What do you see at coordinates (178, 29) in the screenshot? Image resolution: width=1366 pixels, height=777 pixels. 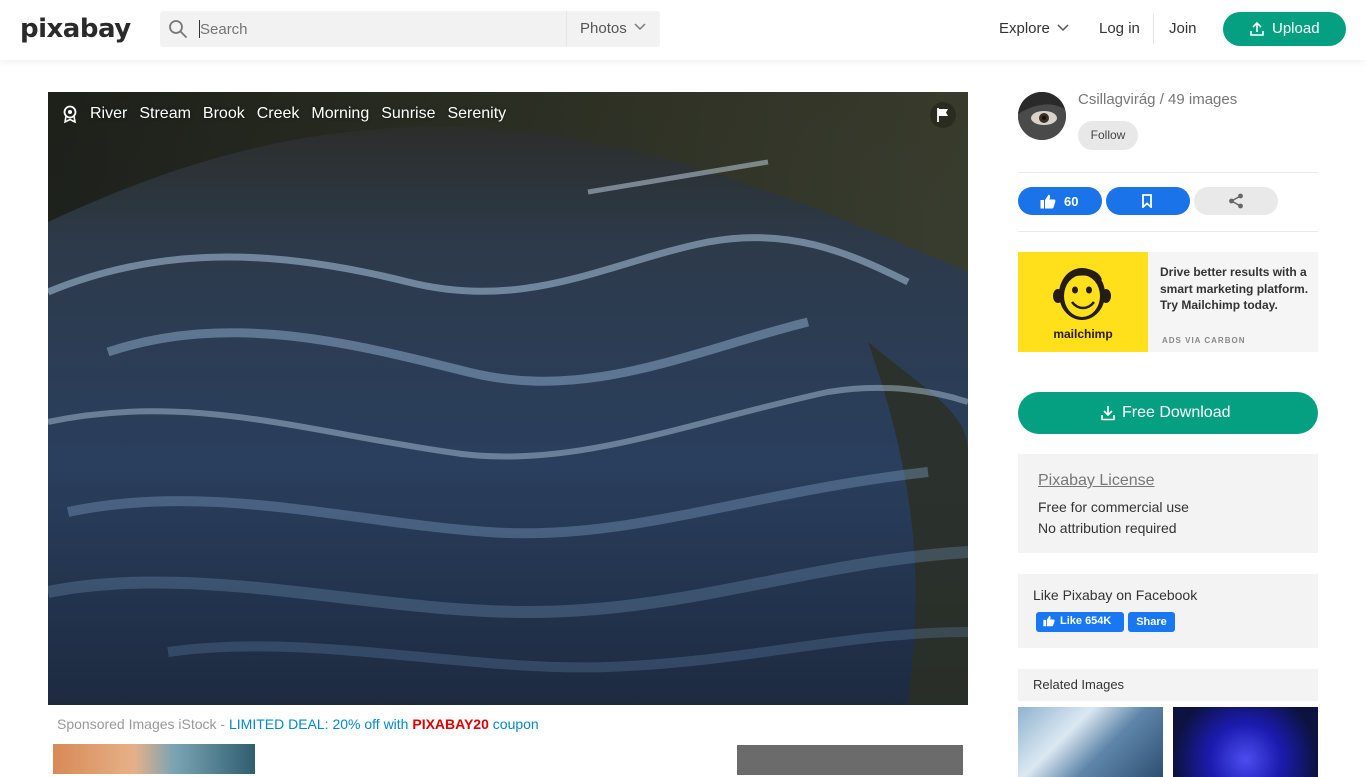 I see `search-icon` at bounding box center [178, 29].